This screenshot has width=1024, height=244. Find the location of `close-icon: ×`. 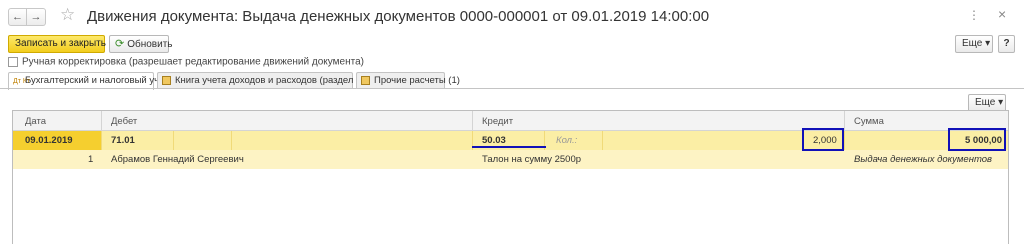

close-icon: × is located at coordinates (1002, 14).